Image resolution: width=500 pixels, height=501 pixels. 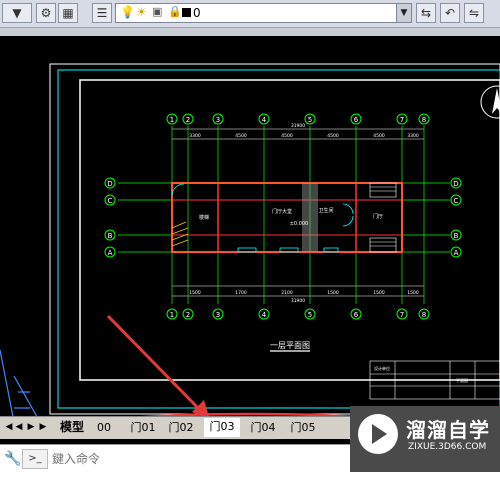 I want to click on layer-manager-icon: ☰, so click(x=102, y=13).